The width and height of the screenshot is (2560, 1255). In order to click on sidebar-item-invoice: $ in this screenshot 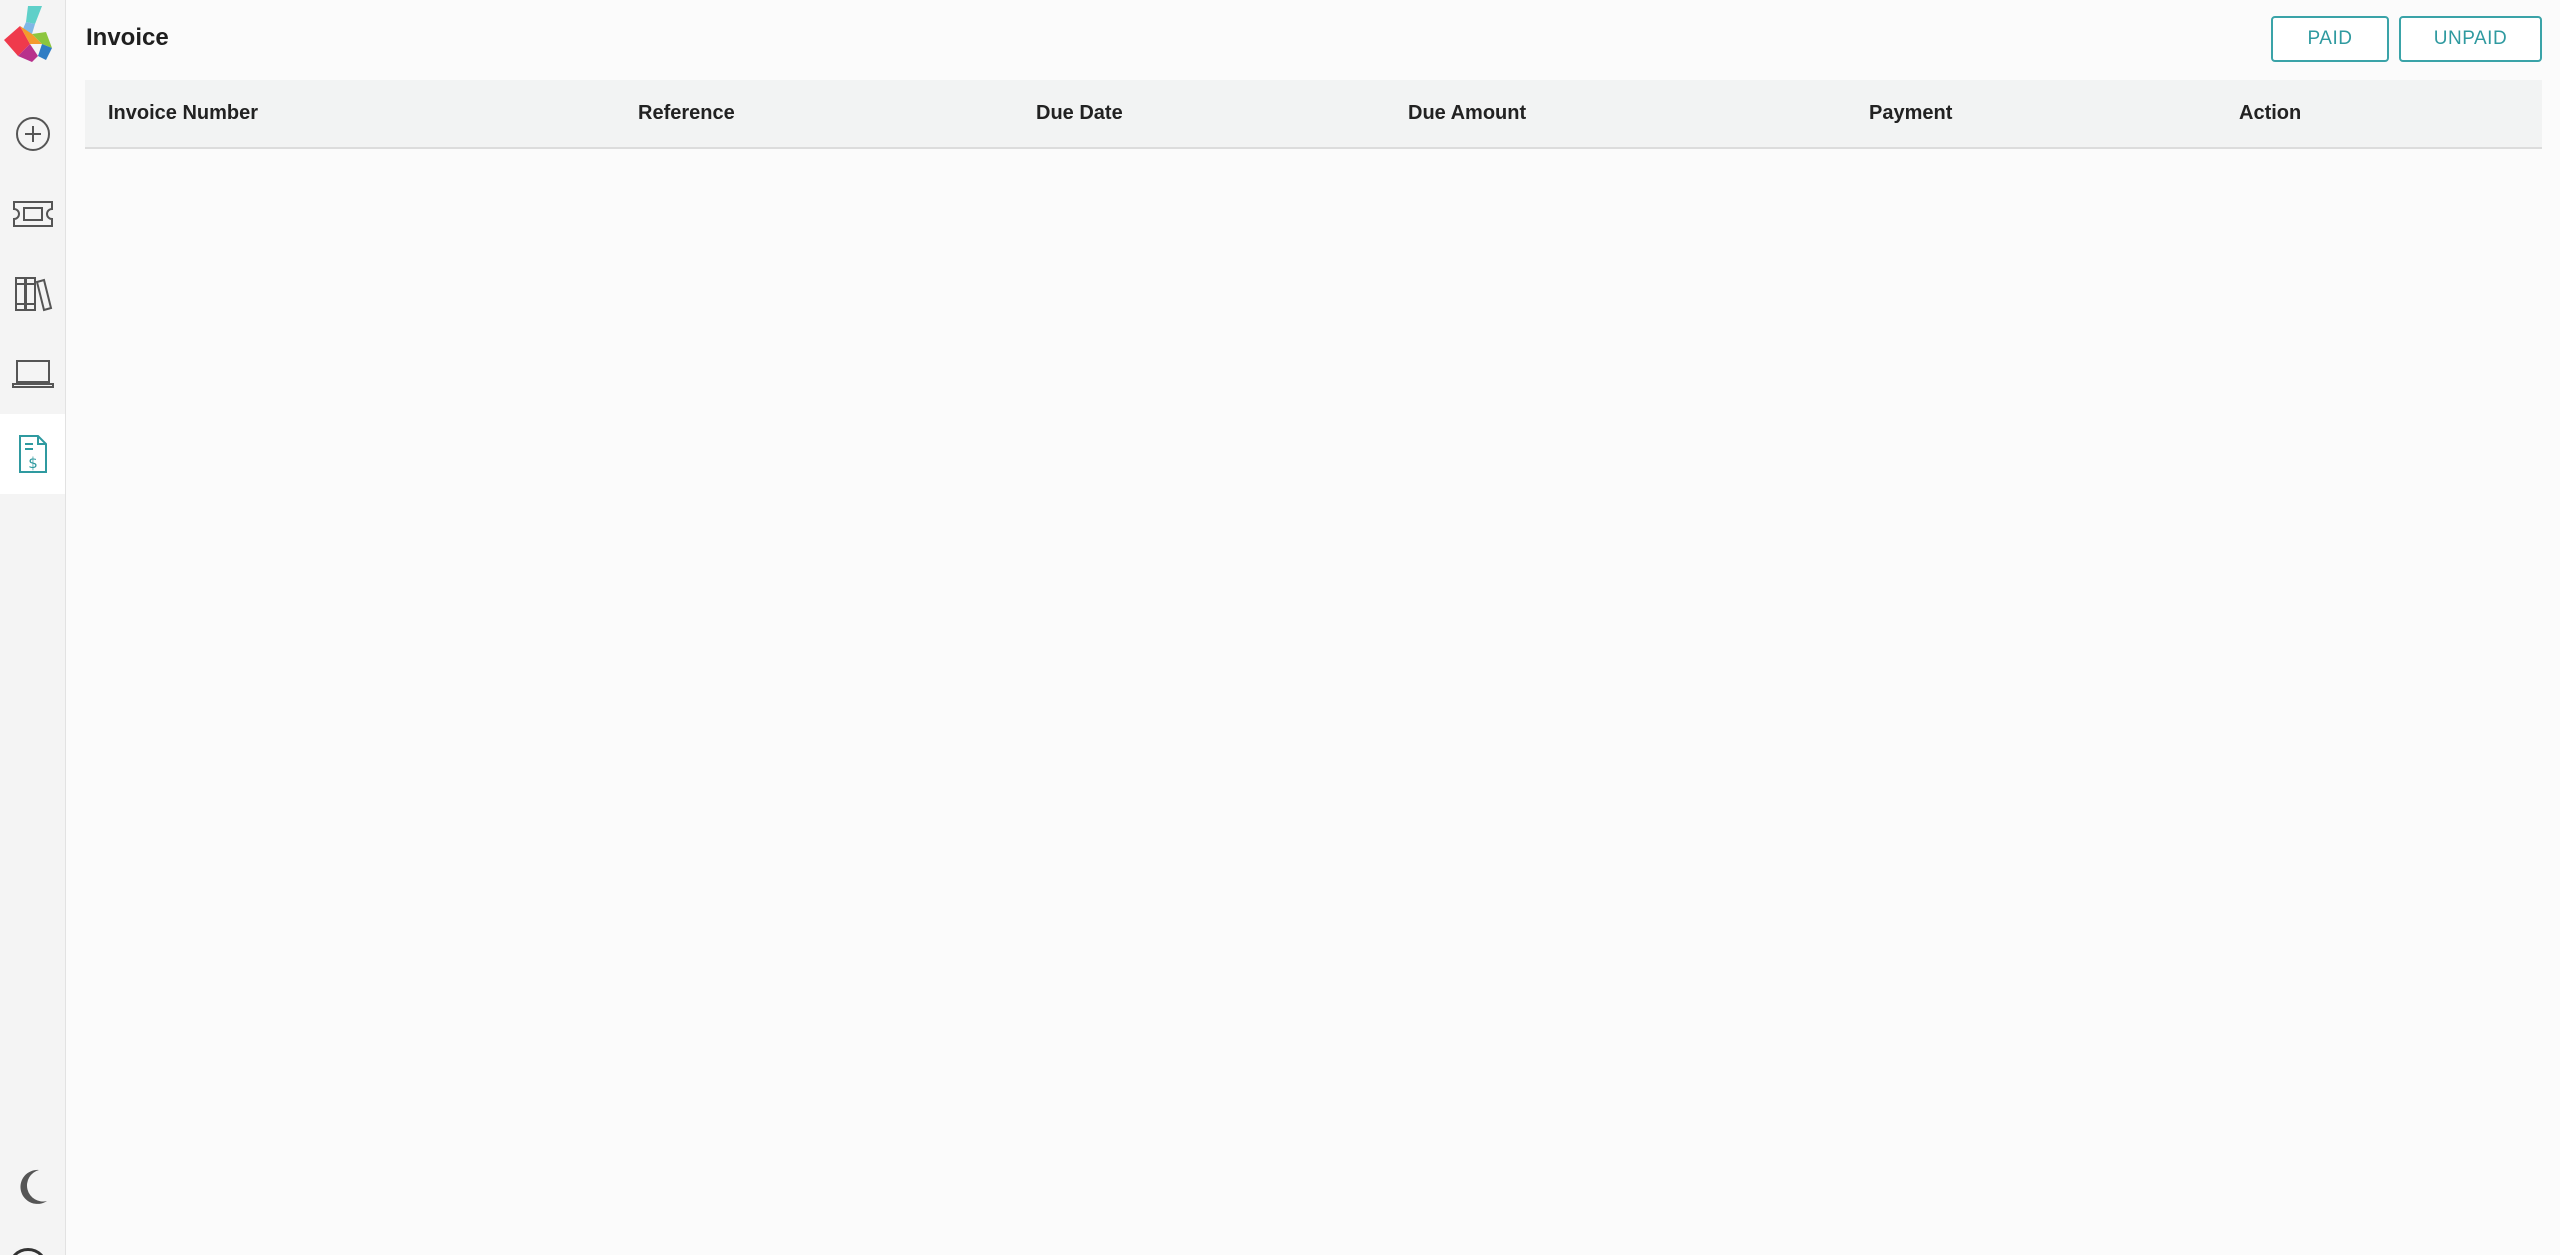, I will do `click(32, 454)`.